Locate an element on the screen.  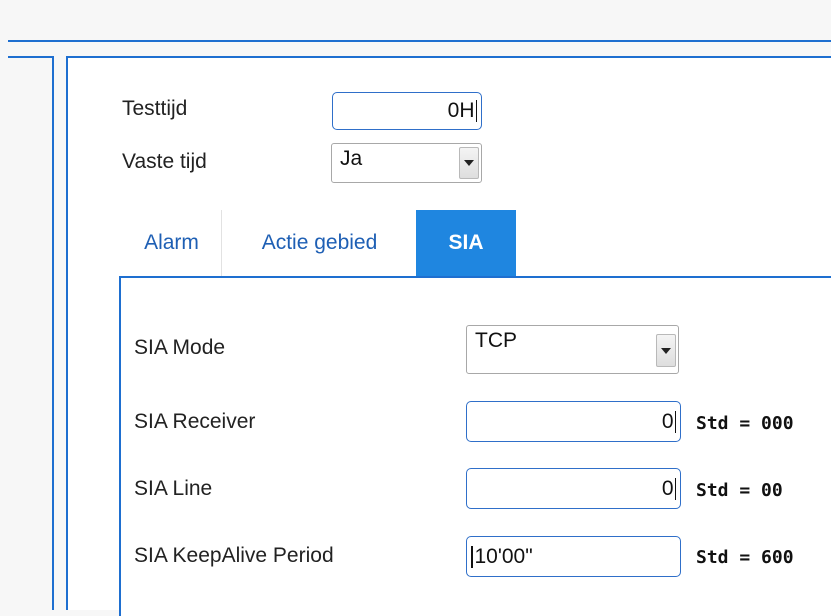
sia-mode-value: TCP is located at coordinates (496, 340).